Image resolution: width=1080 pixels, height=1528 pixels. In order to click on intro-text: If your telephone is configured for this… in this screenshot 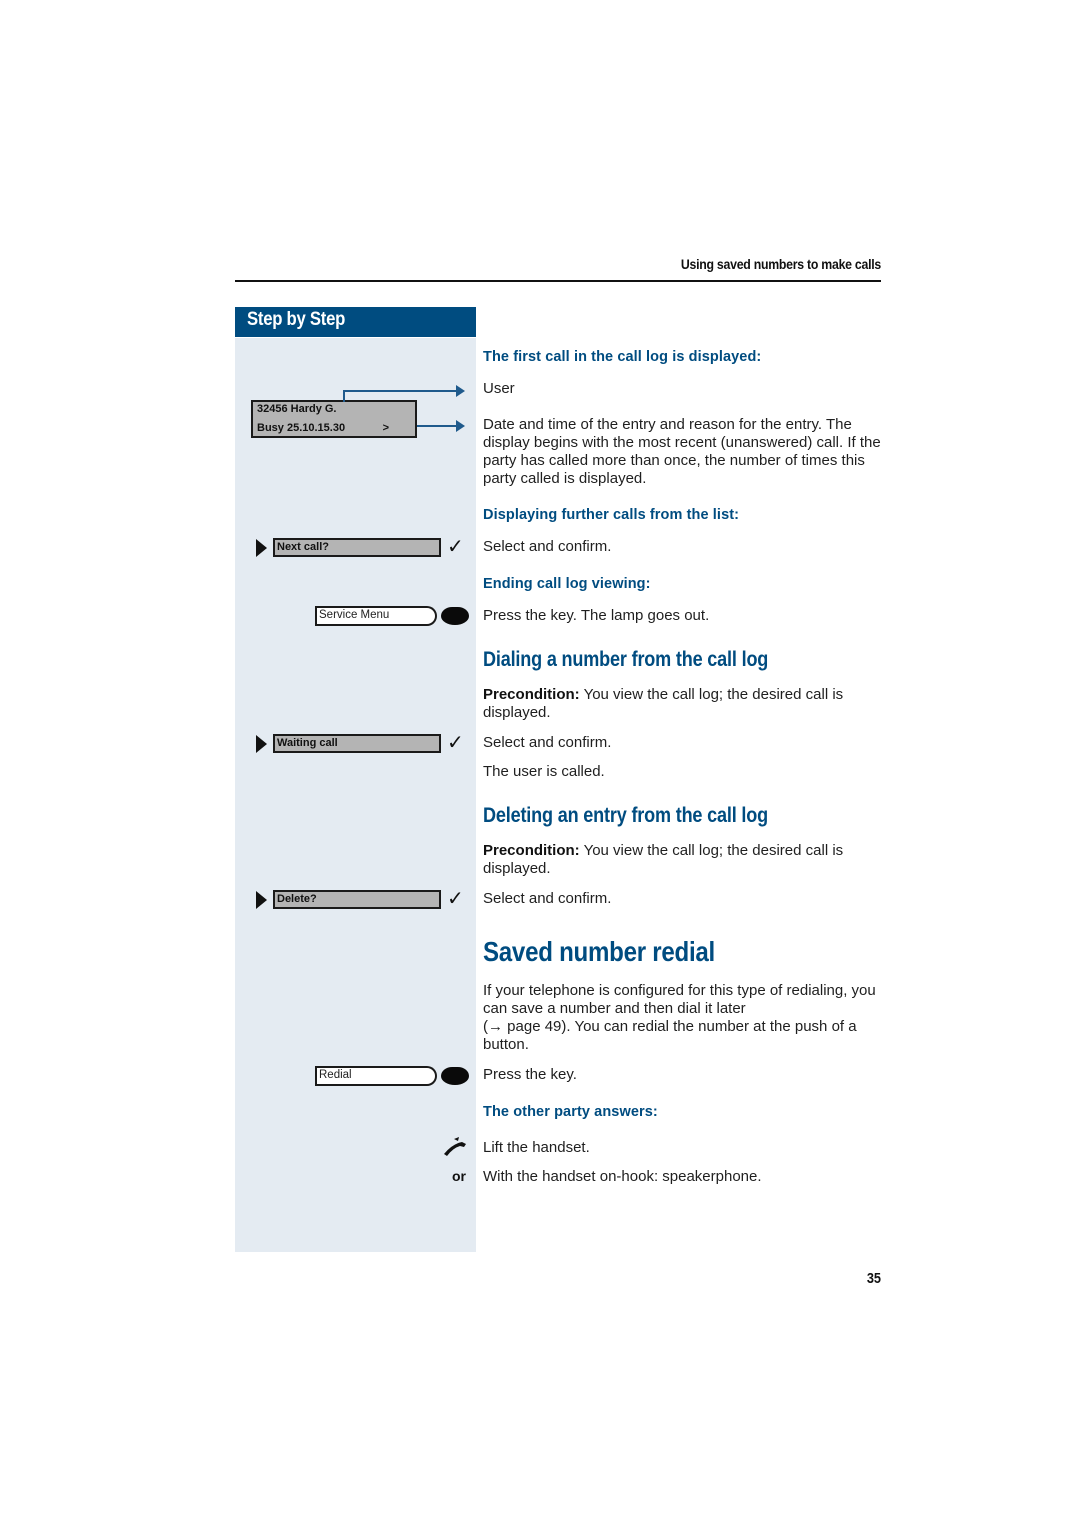, I will do `click(679, 999)`.